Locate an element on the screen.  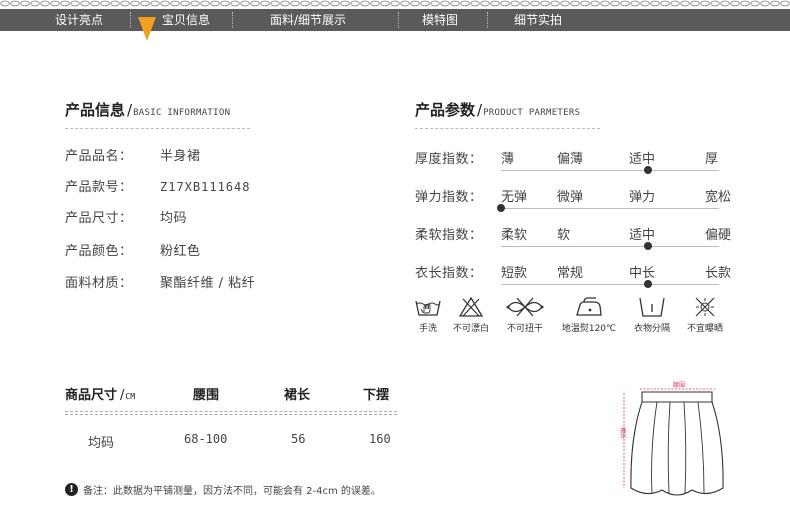
param-option: 软 is located at coordinates (564, 235).